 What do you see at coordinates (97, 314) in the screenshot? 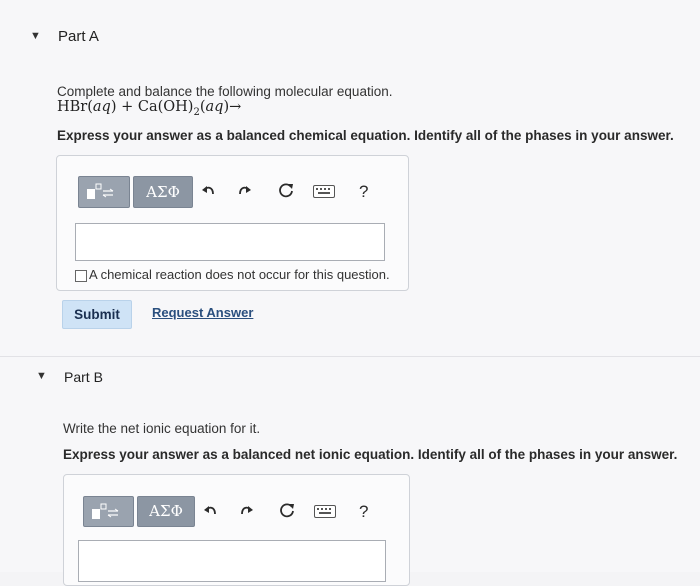
I see `submit-button: Submit` at bounding box center [97, 314].